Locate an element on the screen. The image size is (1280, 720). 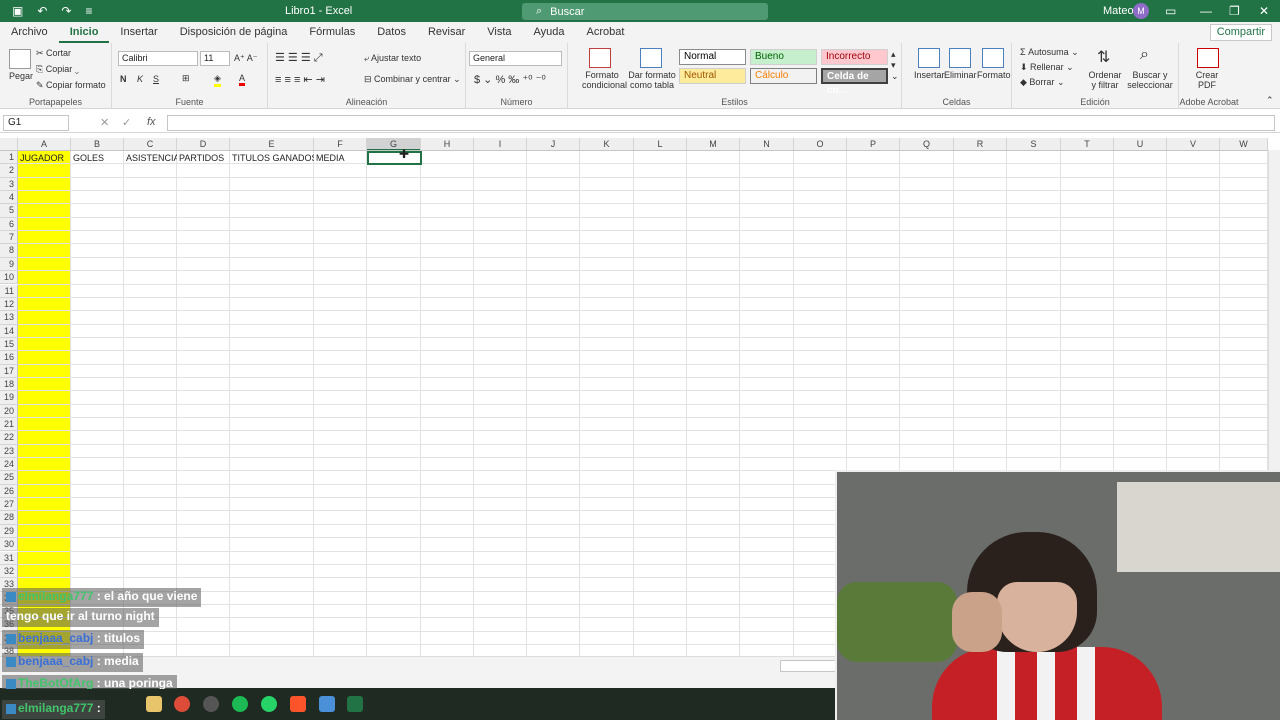
cell-f1: MEDIA is located at coordinates (340, 158).